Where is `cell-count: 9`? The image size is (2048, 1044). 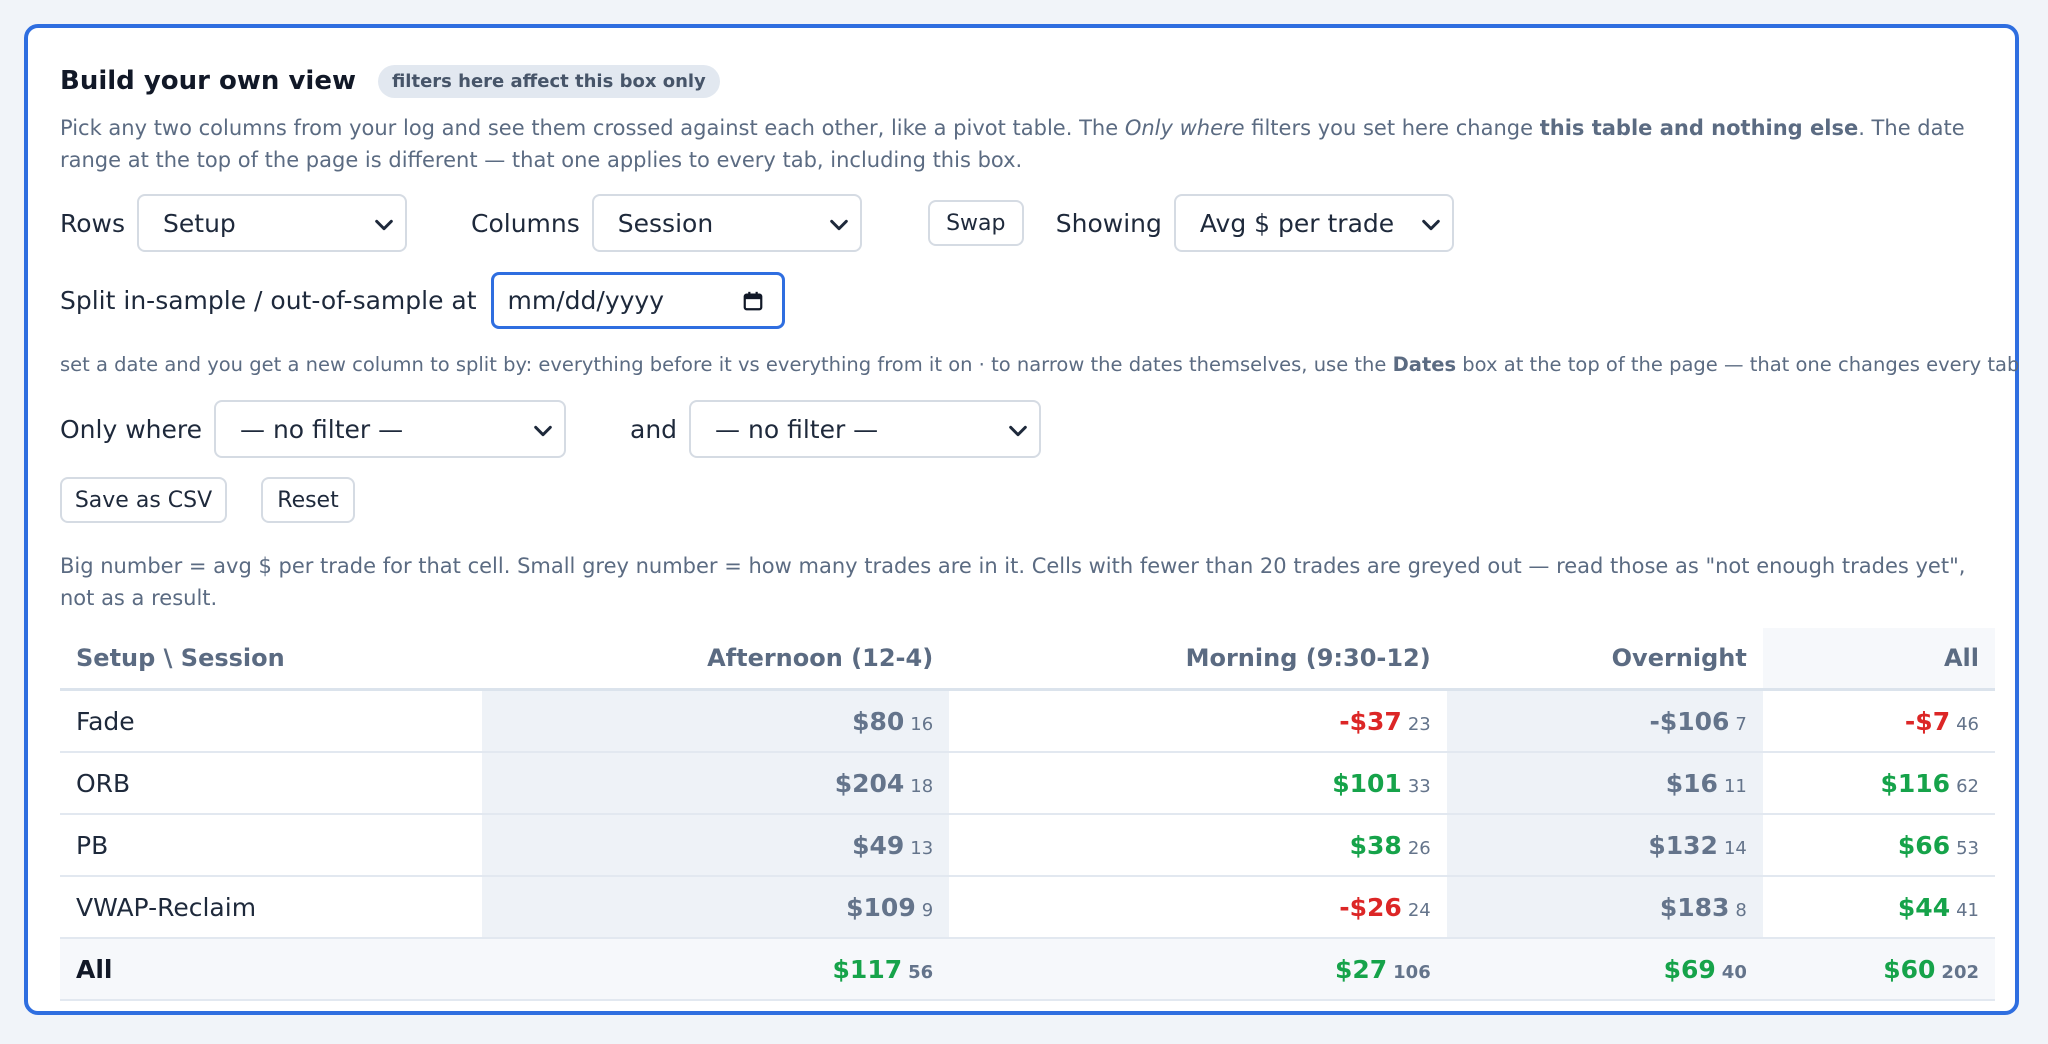
cell-count: 9 is located at coordinates (927, 910).